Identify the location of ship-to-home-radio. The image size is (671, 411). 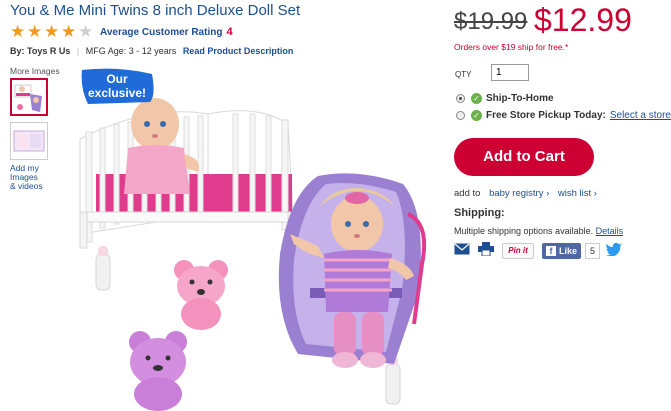
(460, 98).